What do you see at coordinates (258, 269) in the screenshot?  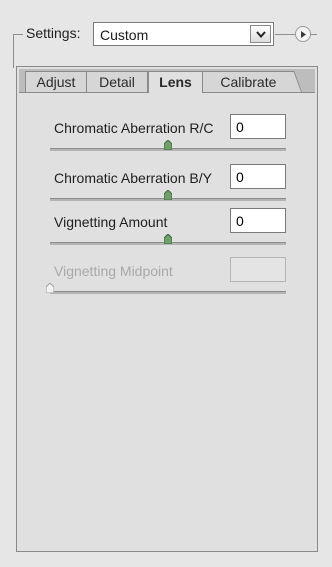 I see `vignetting-midpoint-input` at bounding box center [258, 269].